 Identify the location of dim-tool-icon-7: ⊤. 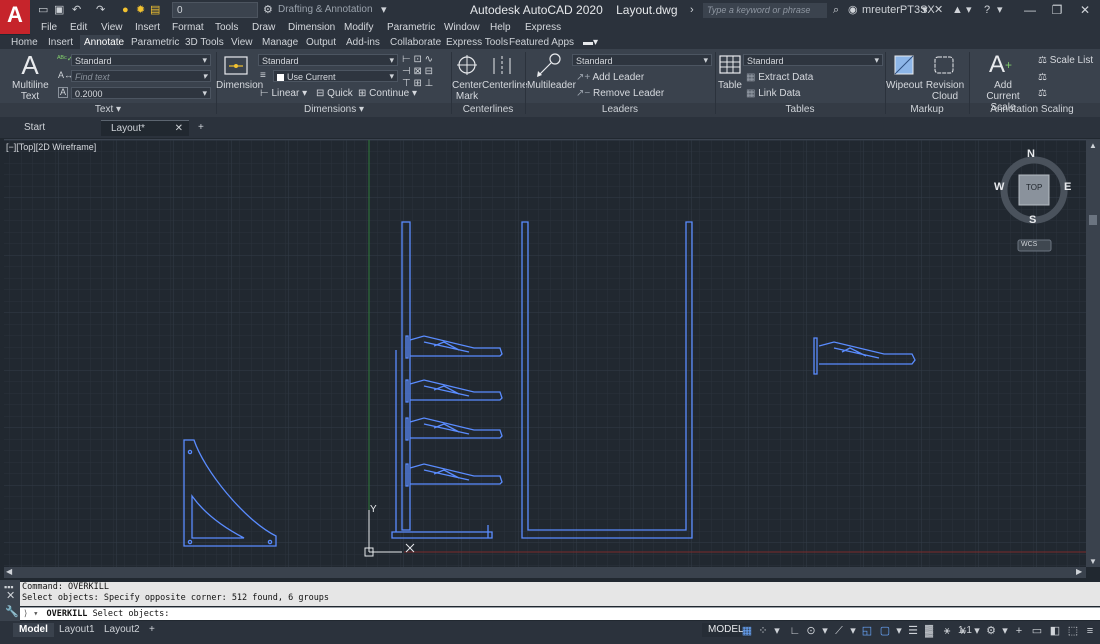
(406, 83).